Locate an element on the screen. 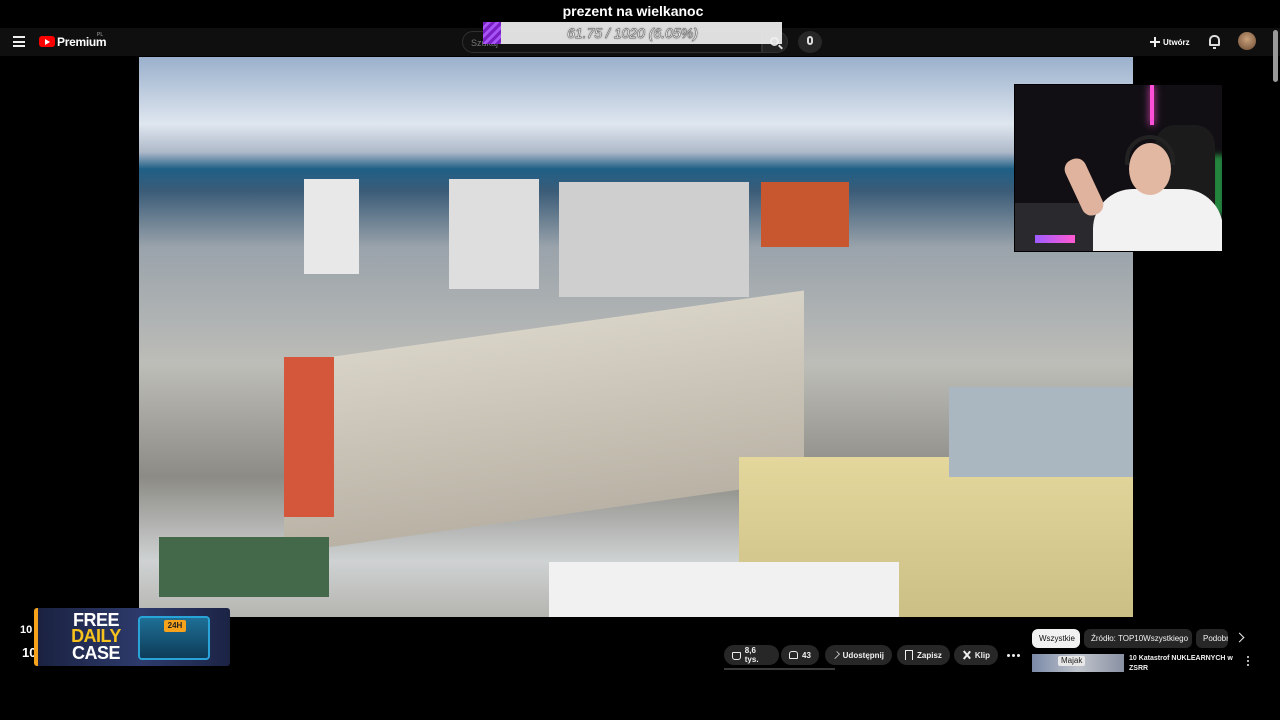  webcam-overlay is located at coordinates (1118, 168).